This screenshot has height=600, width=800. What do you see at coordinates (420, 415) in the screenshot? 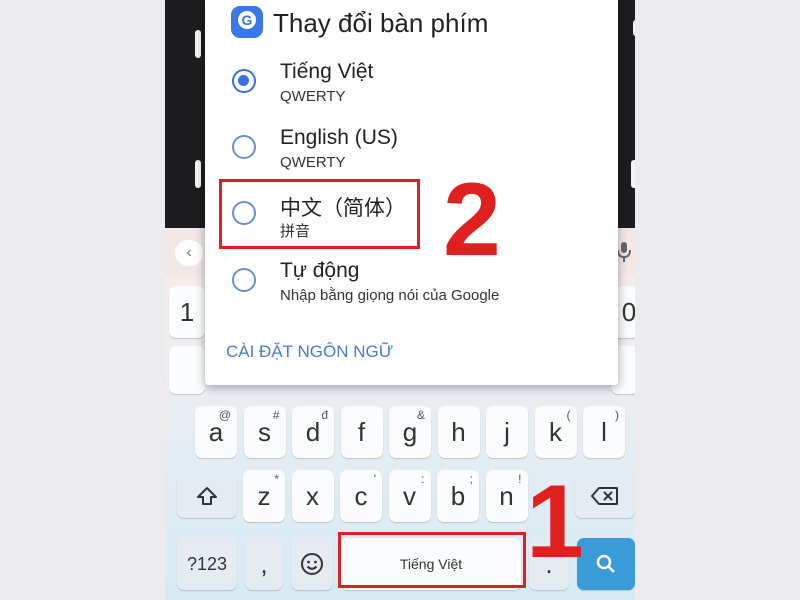
I see `key-secondary-label: &` at bounding box center [420, 415].